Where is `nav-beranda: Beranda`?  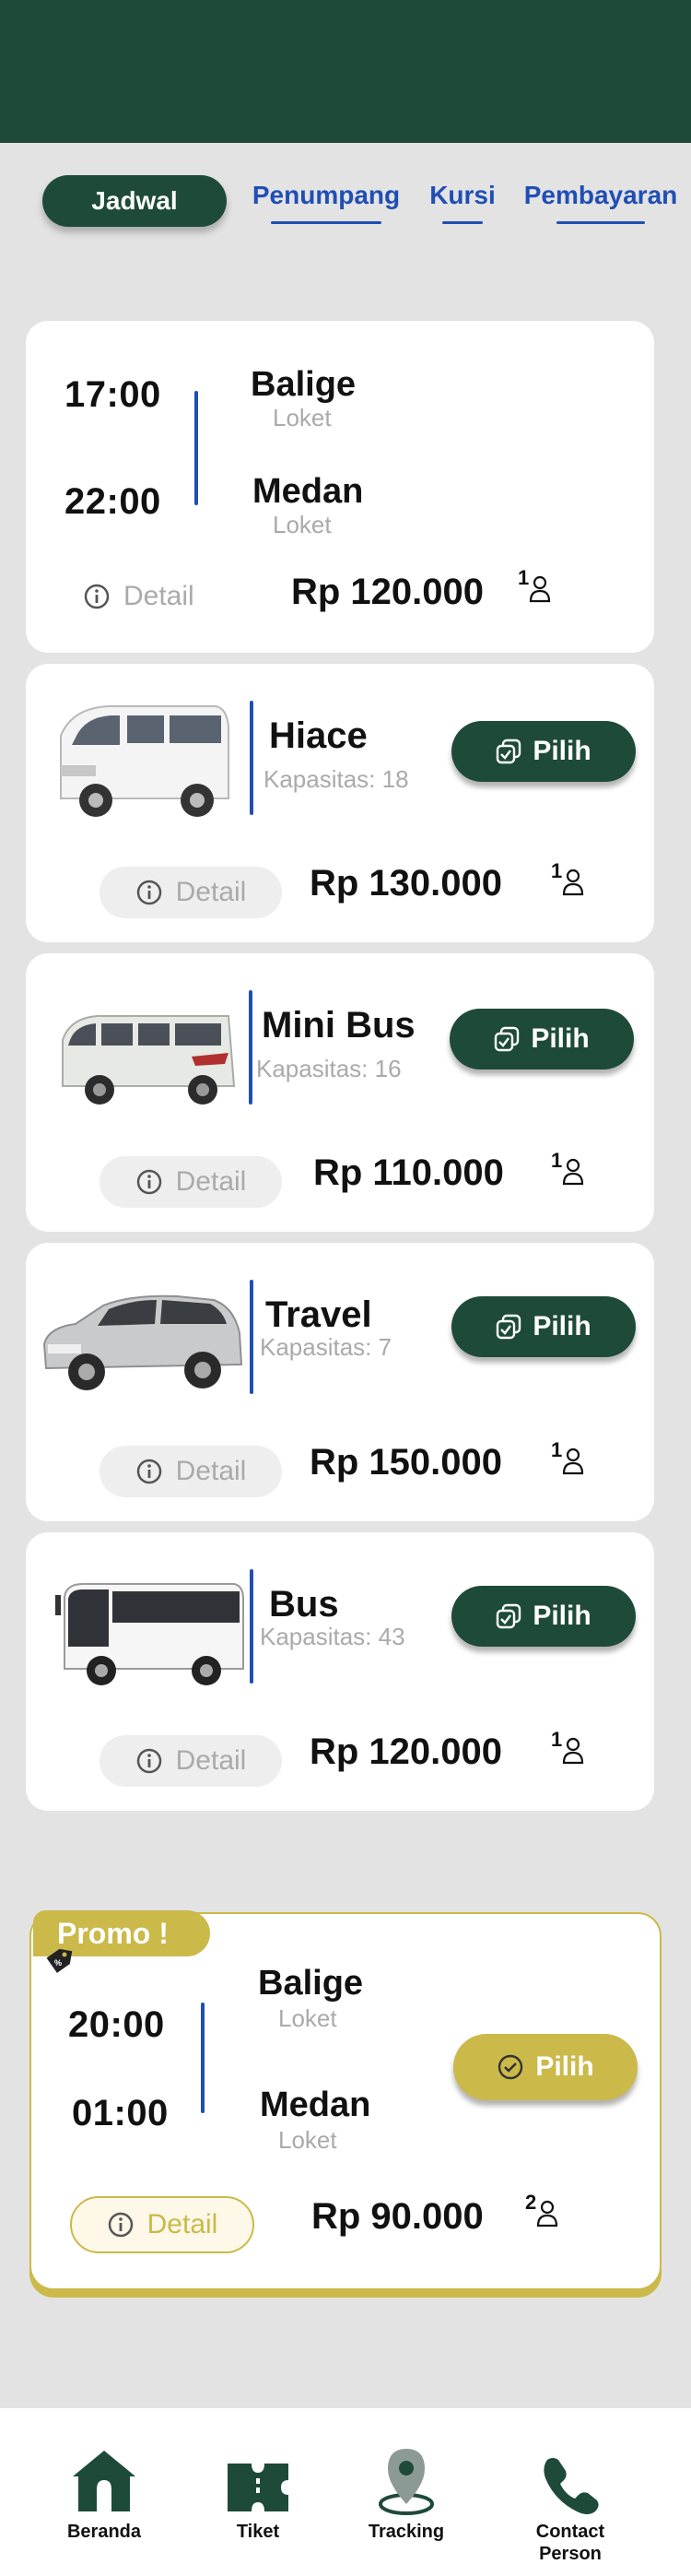 nav-beranda: Beranda is located at coordinates (104, 2494).